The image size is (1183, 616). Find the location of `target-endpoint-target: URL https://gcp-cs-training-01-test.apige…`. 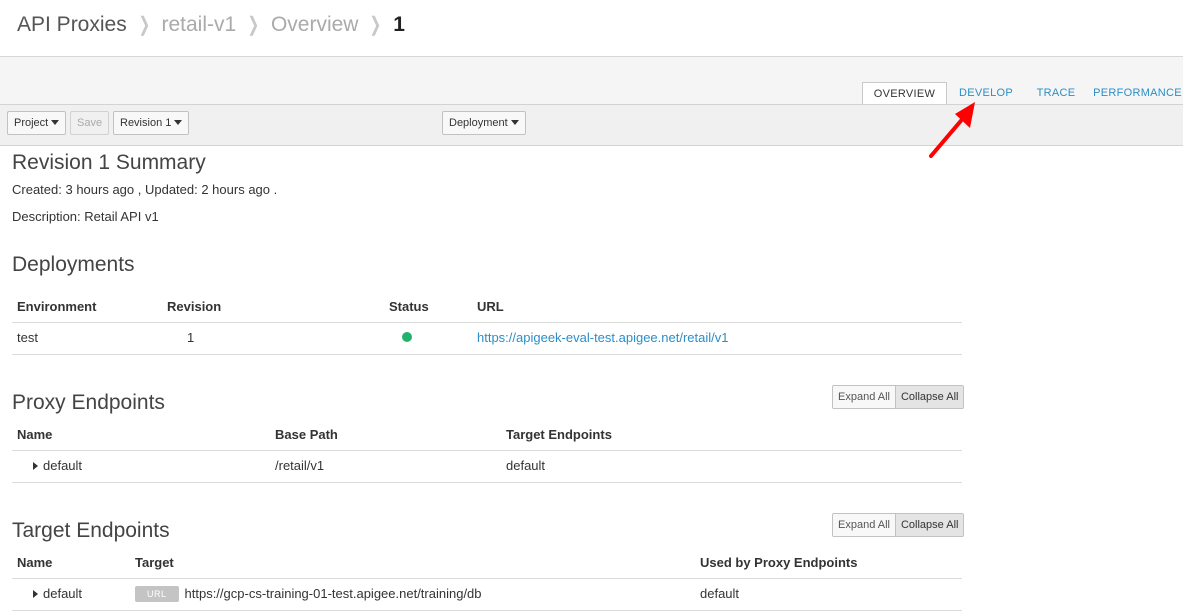

target-endpoint-target: URL https://gcp-cs-training-01-test.apige… is located at coordinates (308, 594).